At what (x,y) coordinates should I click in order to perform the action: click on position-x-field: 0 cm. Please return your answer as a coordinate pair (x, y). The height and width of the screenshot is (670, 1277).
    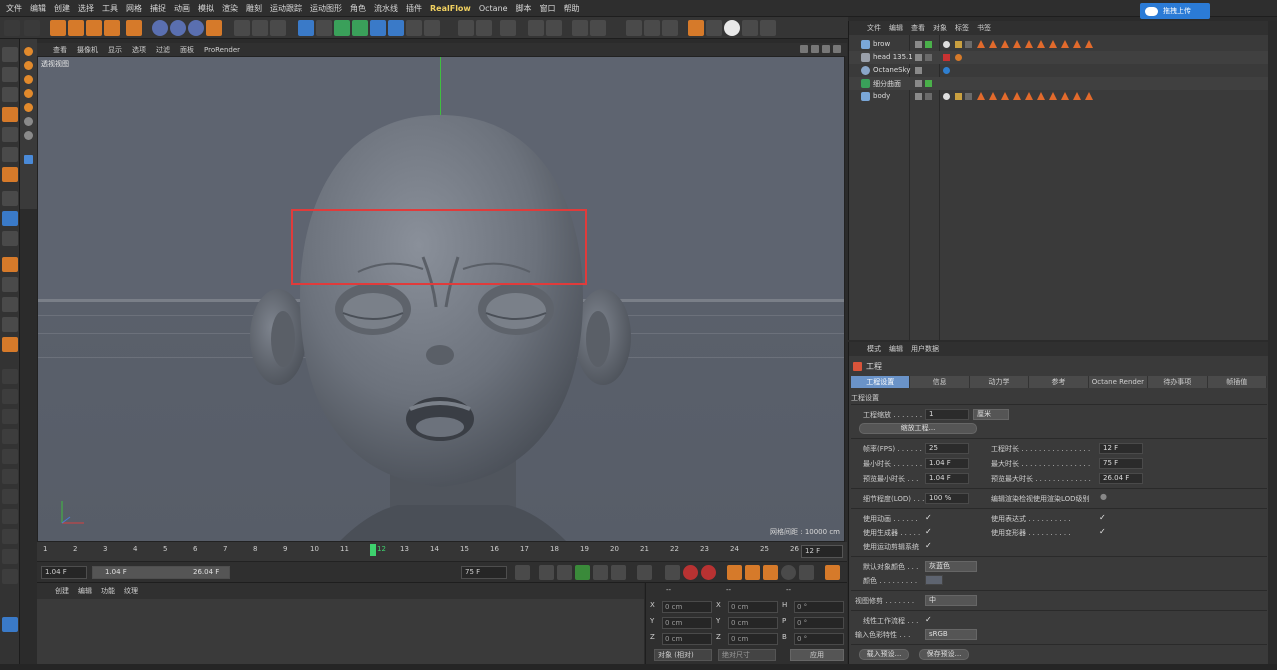
    Looking at the image, I should click on (687, 607).